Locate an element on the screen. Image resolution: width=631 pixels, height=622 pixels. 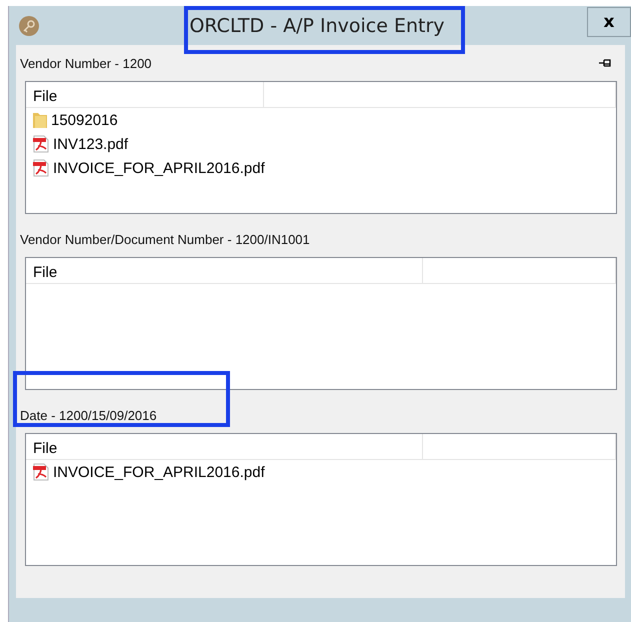
close-button: x is located at coordinates (609, 21).